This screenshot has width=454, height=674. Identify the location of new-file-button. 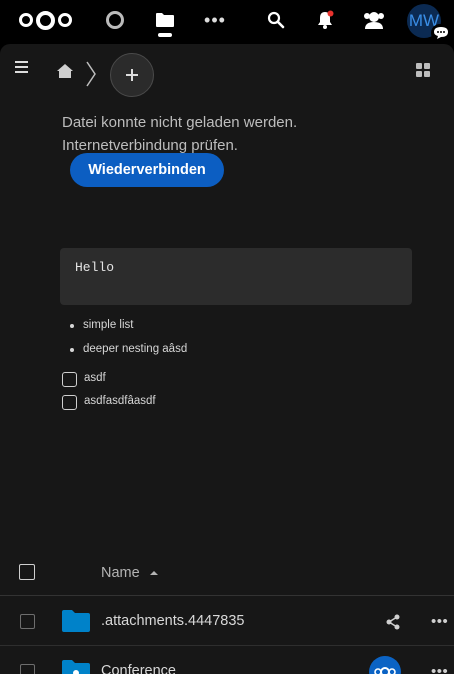
(132, 75).